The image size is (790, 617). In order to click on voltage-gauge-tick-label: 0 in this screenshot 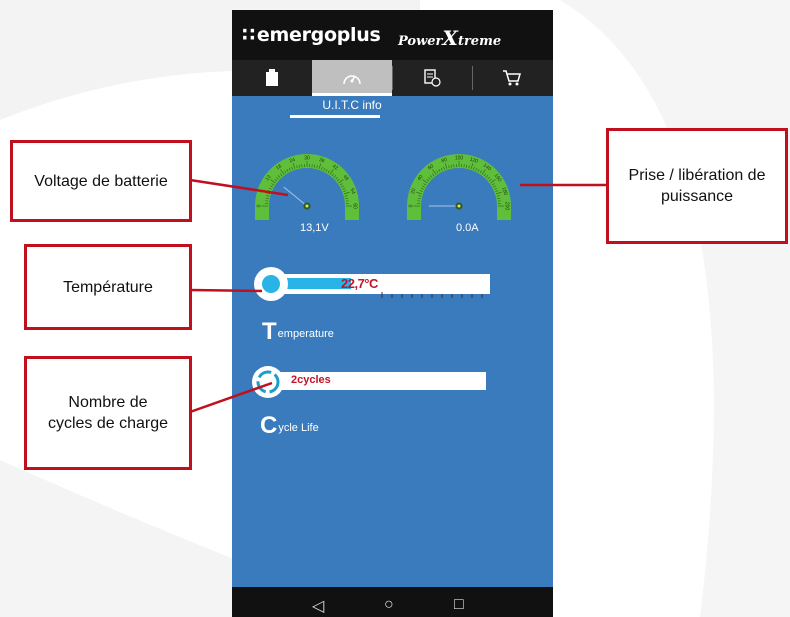, I will do `click(259, 205)`.